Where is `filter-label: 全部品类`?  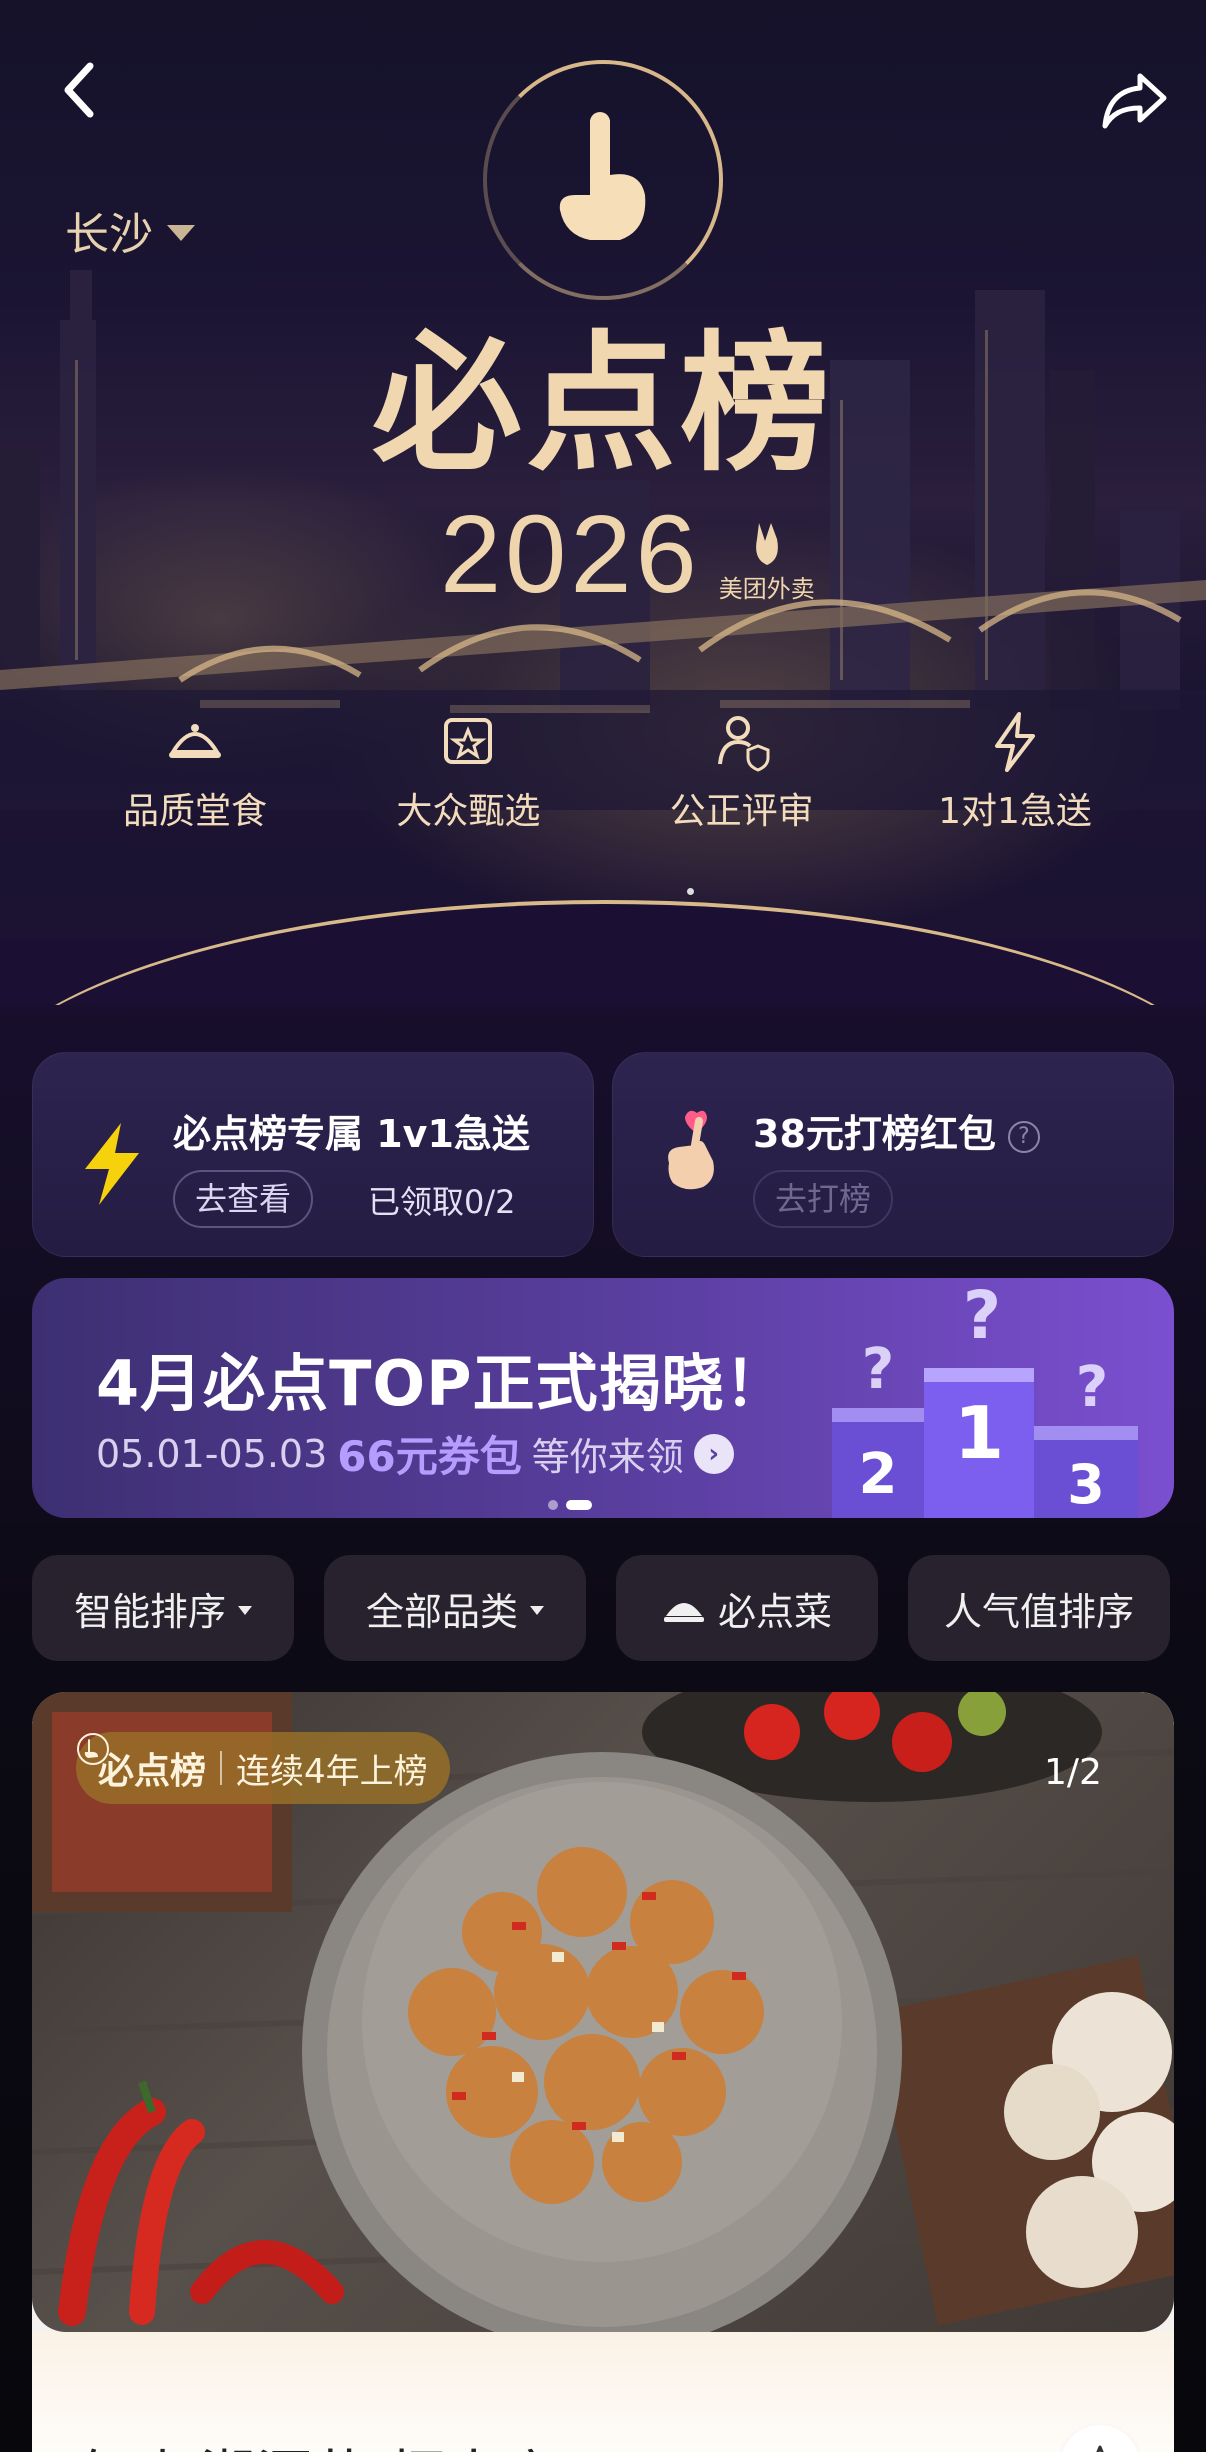
filter-label: 全部品类 is located at coordinates (441, 1611).